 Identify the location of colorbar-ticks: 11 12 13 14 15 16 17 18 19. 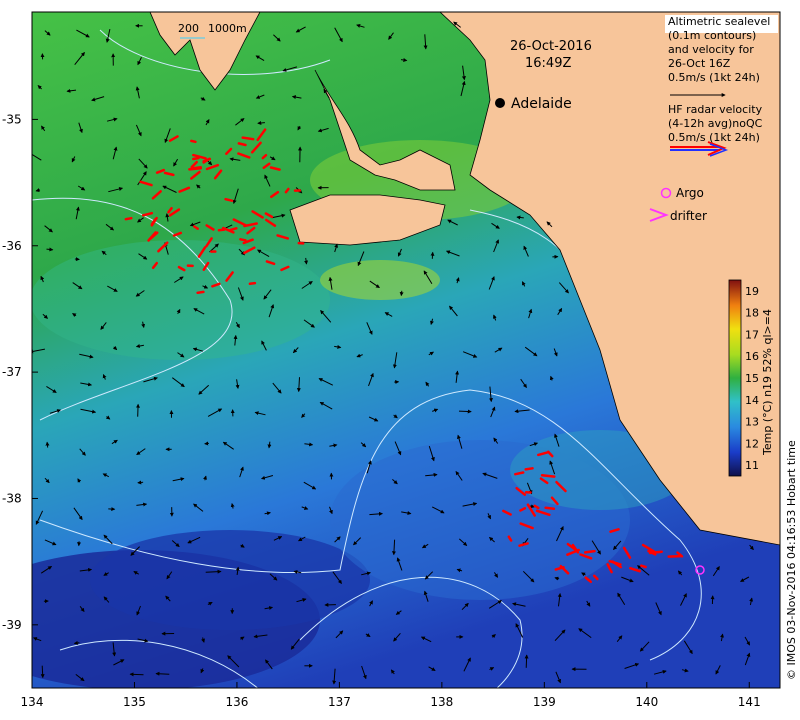
(752, 378).